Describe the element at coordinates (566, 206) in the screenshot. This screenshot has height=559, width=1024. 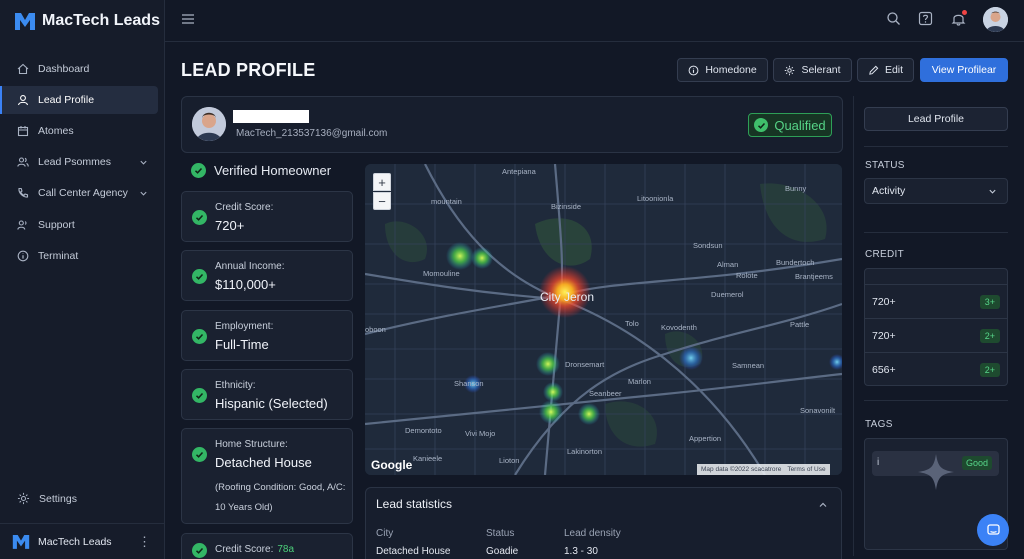
I see `map-label: Bizinside` at that location.